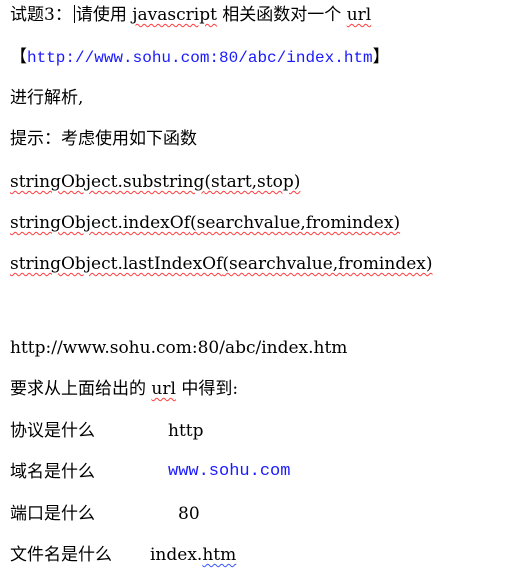 This screenshot has height=586, width=524. I want to click on question-url-word: url, so click(359, 15).